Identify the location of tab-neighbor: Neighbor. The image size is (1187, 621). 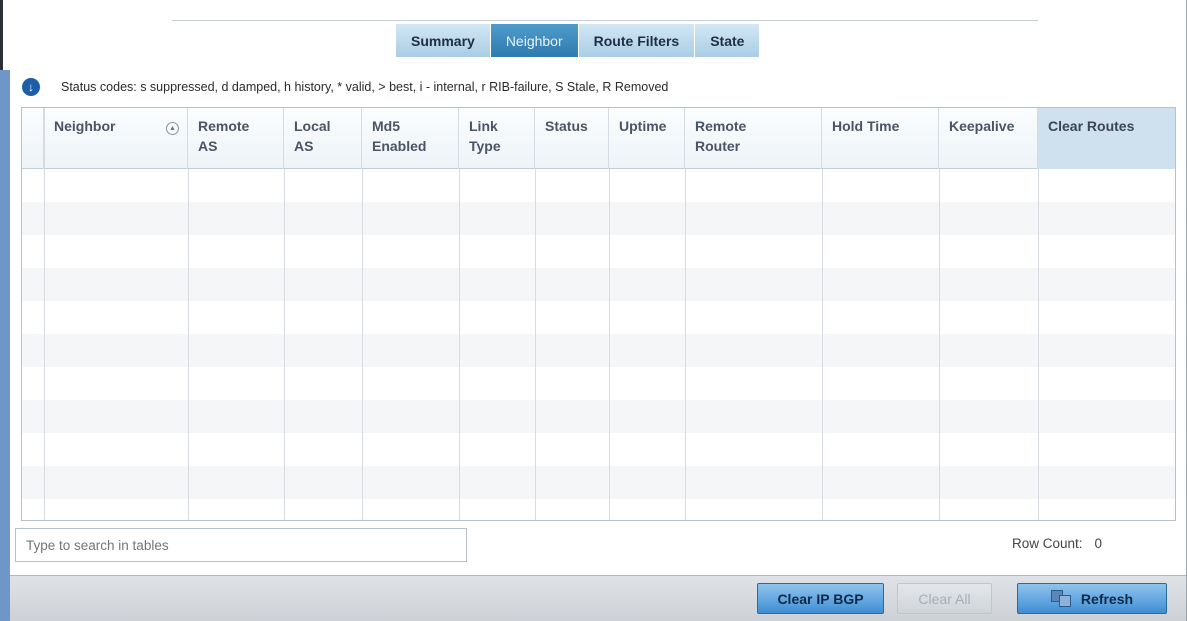
(534, 40).